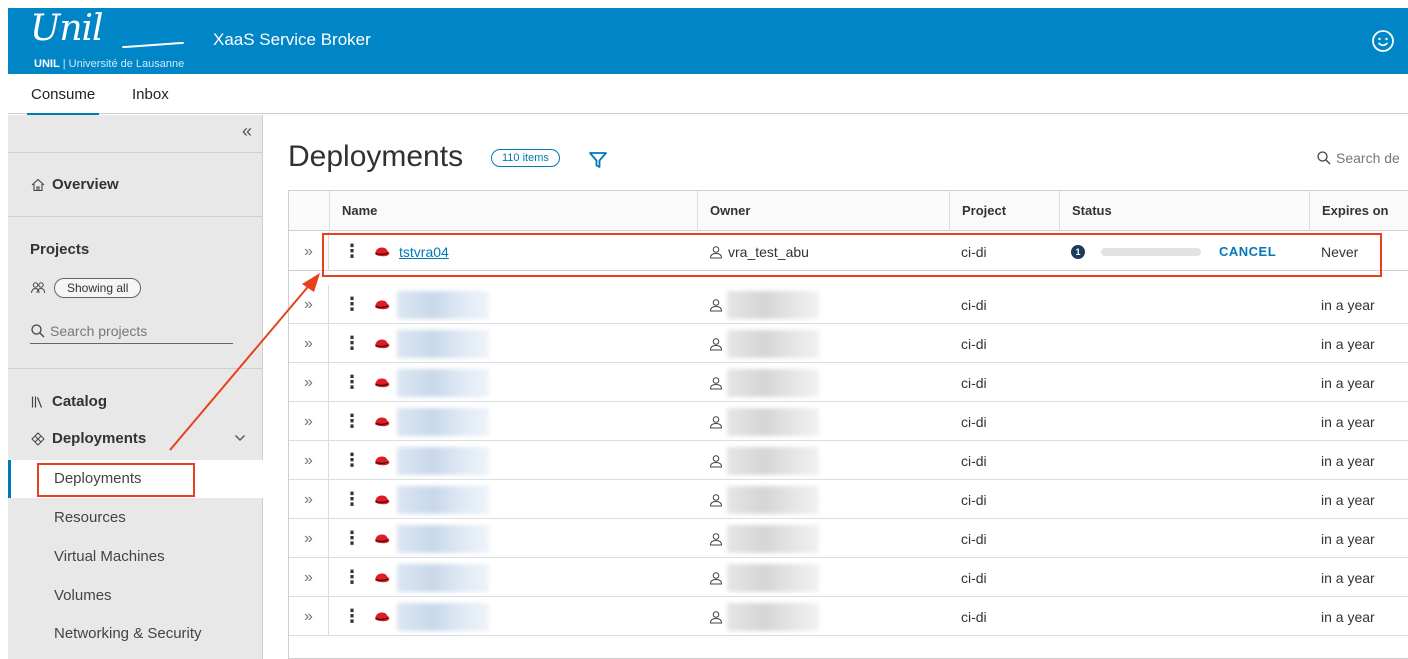 The height and width of the screenshot is (659, 1408). What do you see at coordinates (708, 95) in the screenshot?
I see `nav-tabs: Consume Inbox` at bounding box center [708, 95].